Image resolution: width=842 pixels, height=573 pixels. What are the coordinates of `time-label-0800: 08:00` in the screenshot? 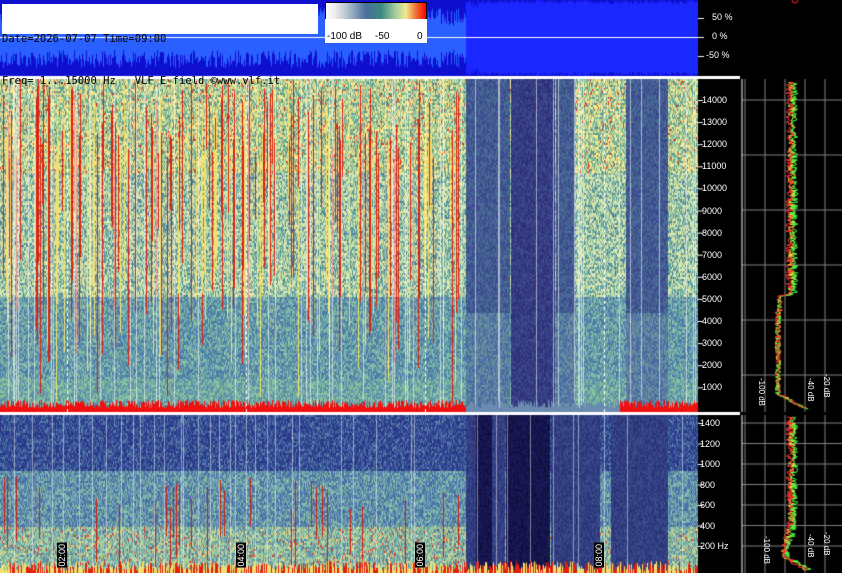 It's located at (599, 555).